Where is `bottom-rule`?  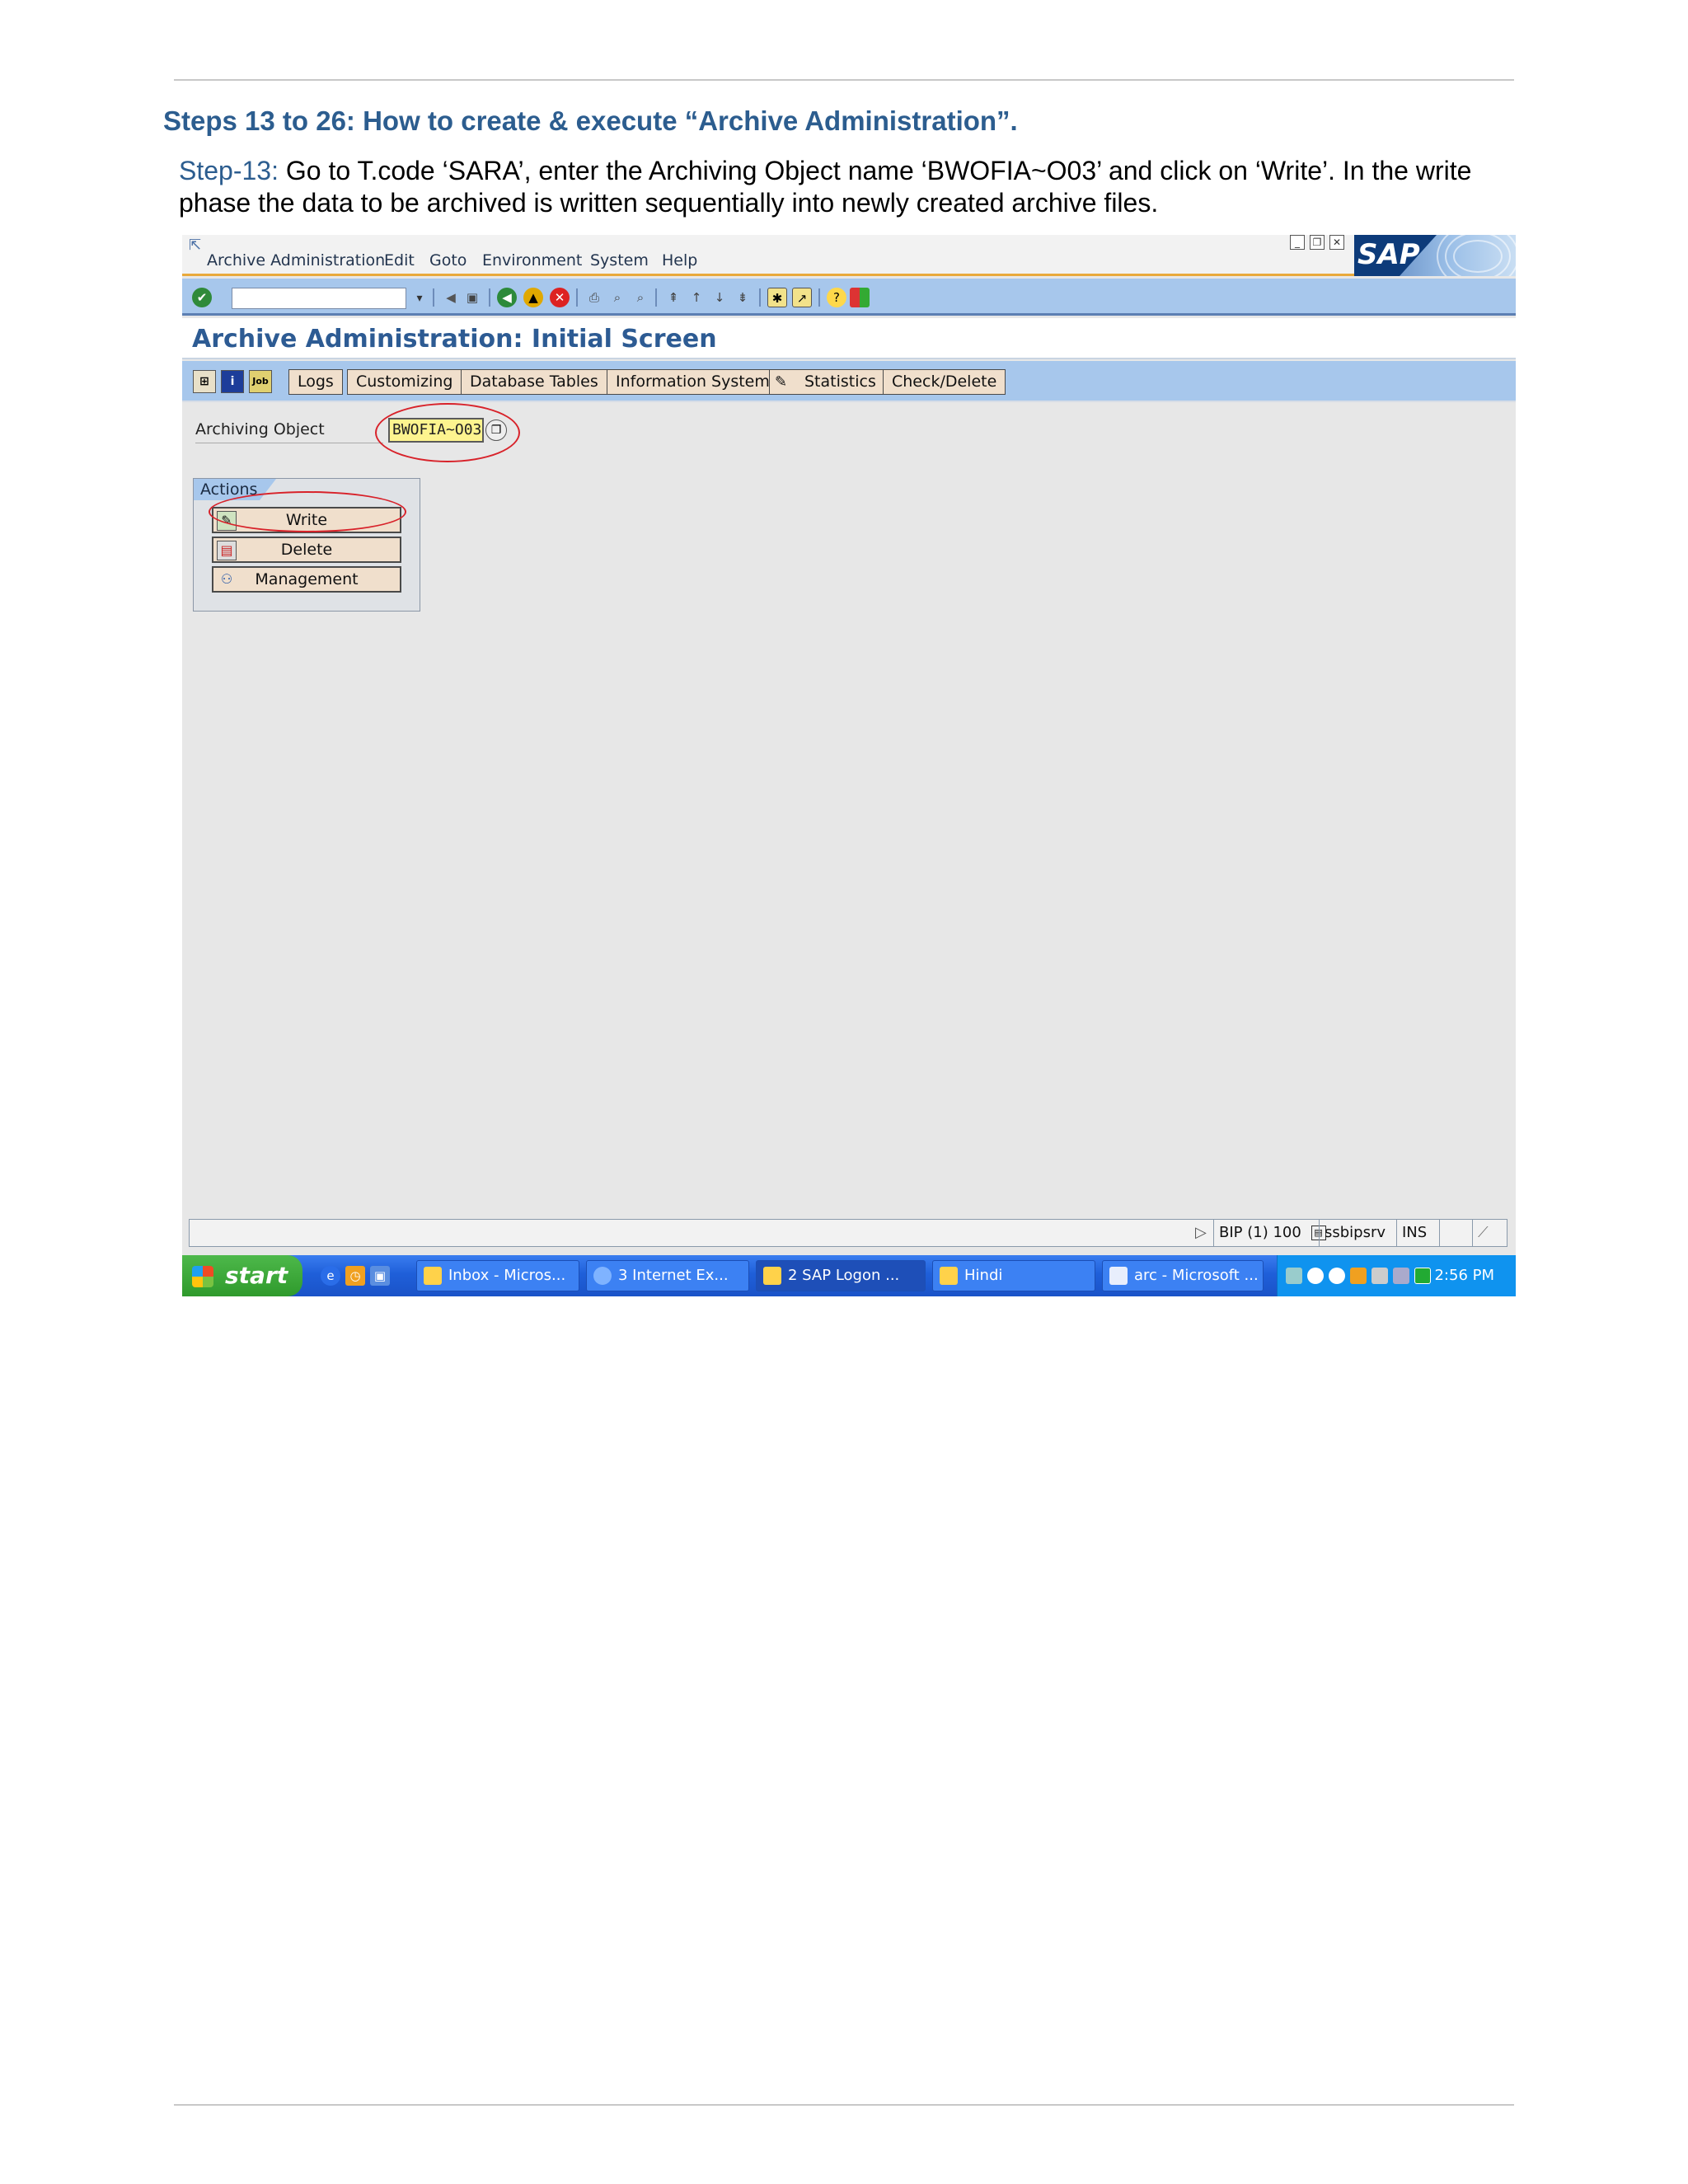 bottom-rule is located at coordinates (844, 2105).